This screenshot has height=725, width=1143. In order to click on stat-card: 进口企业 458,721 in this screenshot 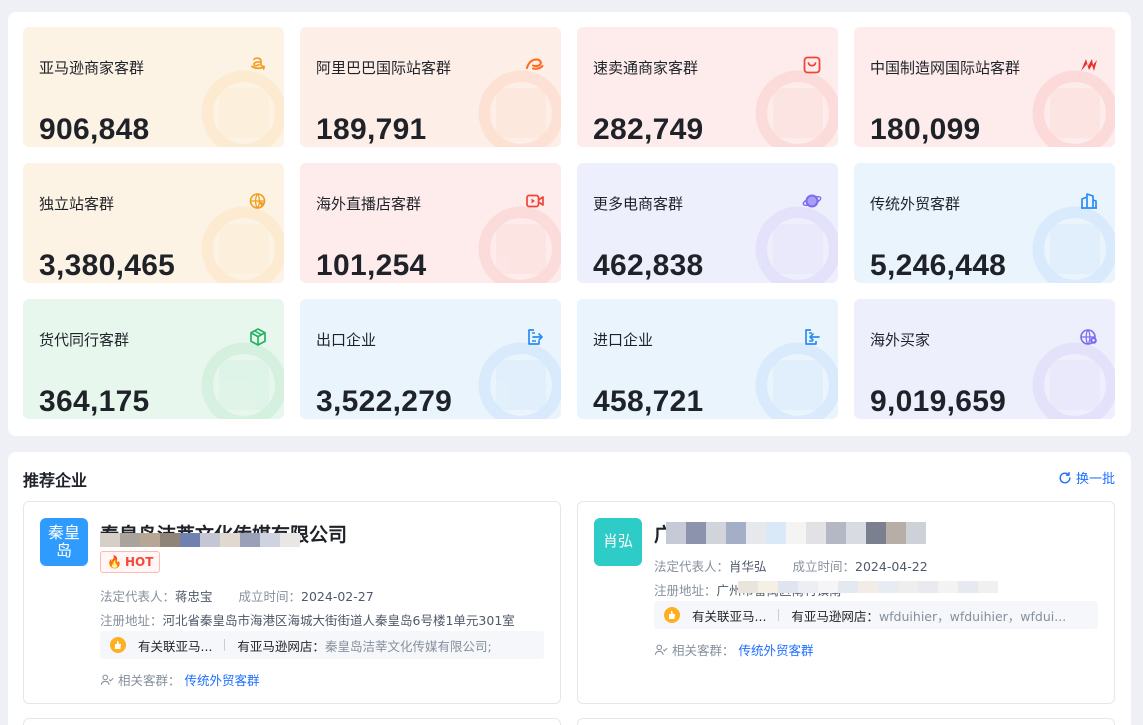, I will do `click(707, 359)`.